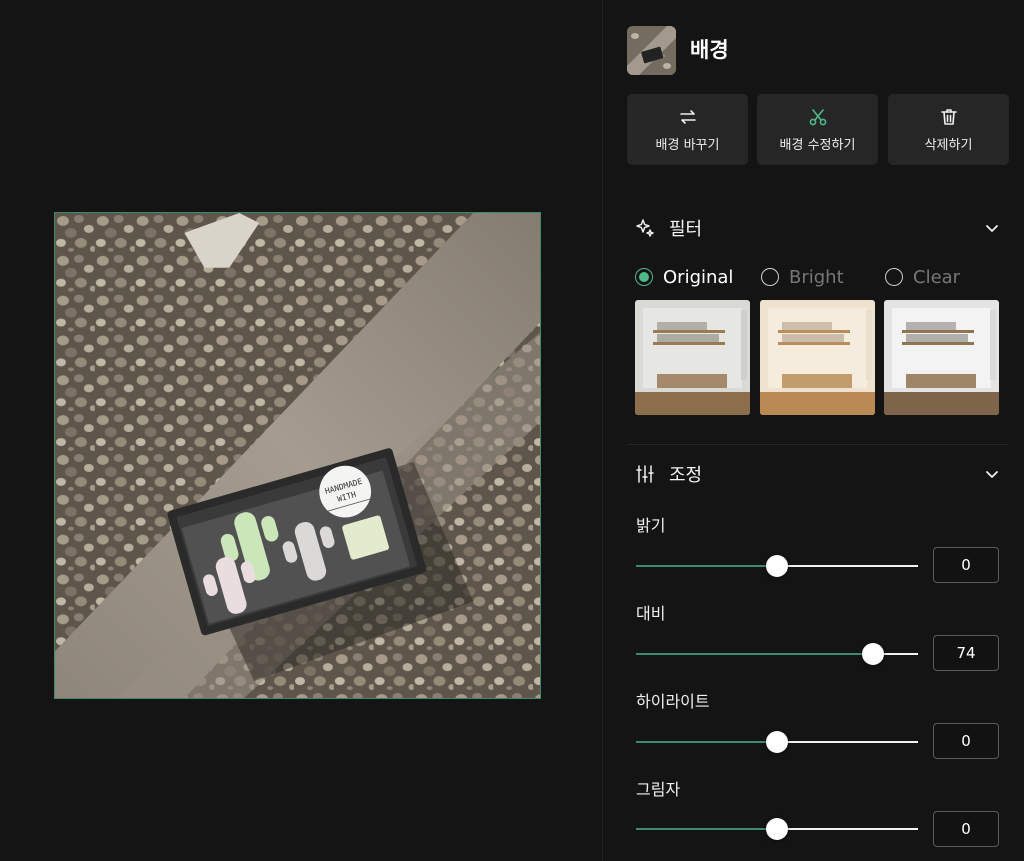 This screenshot has width=1024, height=861. What do you see at coordinates (645, 474) in the screenshot?
I see `sliders-icon` at bounding box center [645, 474].